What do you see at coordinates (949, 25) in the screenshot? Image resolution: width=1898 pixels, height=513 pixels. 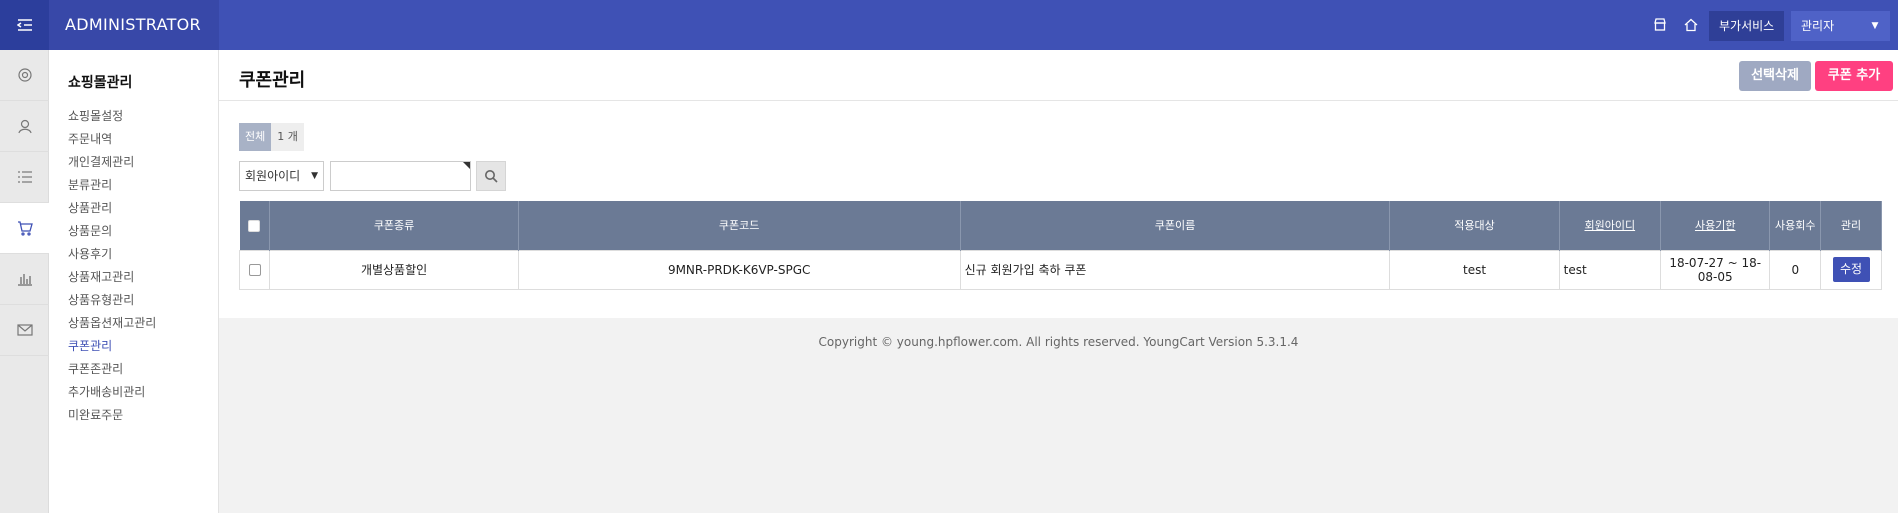 I see `top-bar: ADMINISTRATOR 부가서비스 관리자 ▼` at bounding box center [949, 25].